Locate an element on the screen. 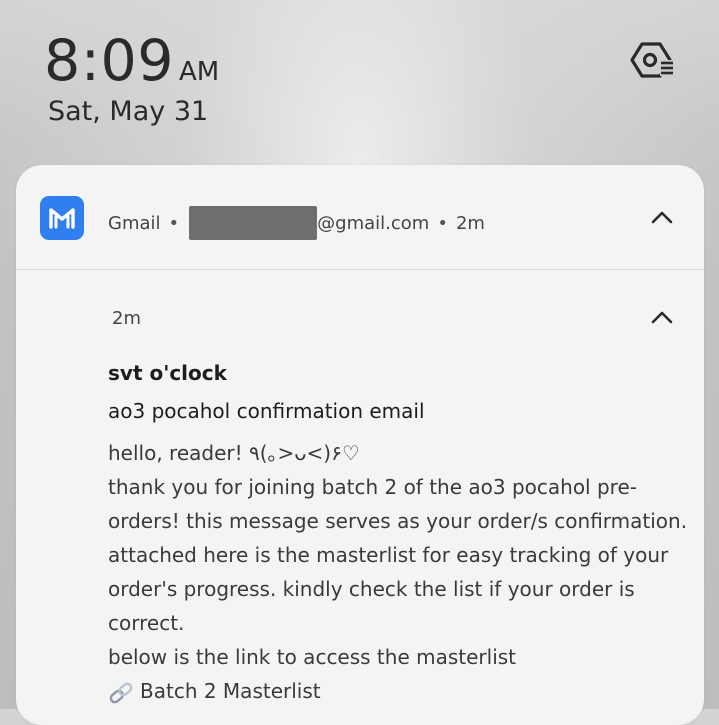 Image resolution: width=719 pixels, height=725 pixels. app-name: Gmail is located at coordinates (134, 223).